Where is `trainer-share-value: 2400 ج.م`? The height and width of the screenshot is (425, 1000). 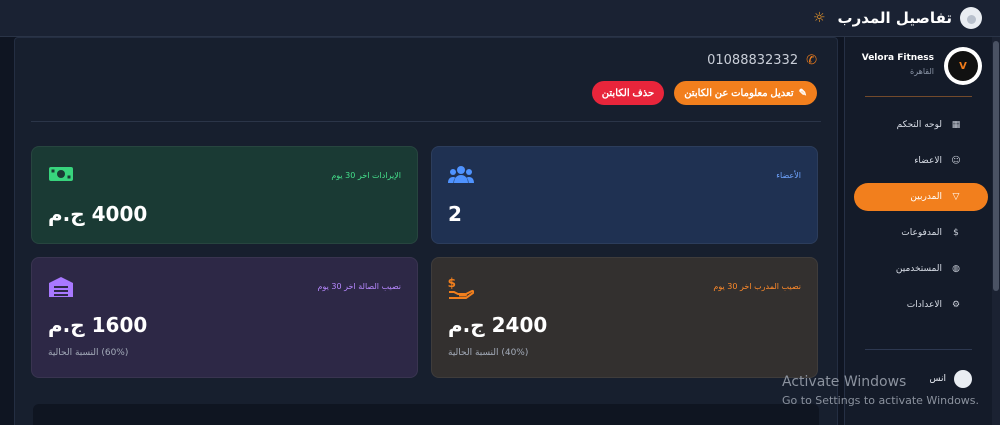
trainer-share-value: 2400 ج.م is located at coordinates (498, 325).